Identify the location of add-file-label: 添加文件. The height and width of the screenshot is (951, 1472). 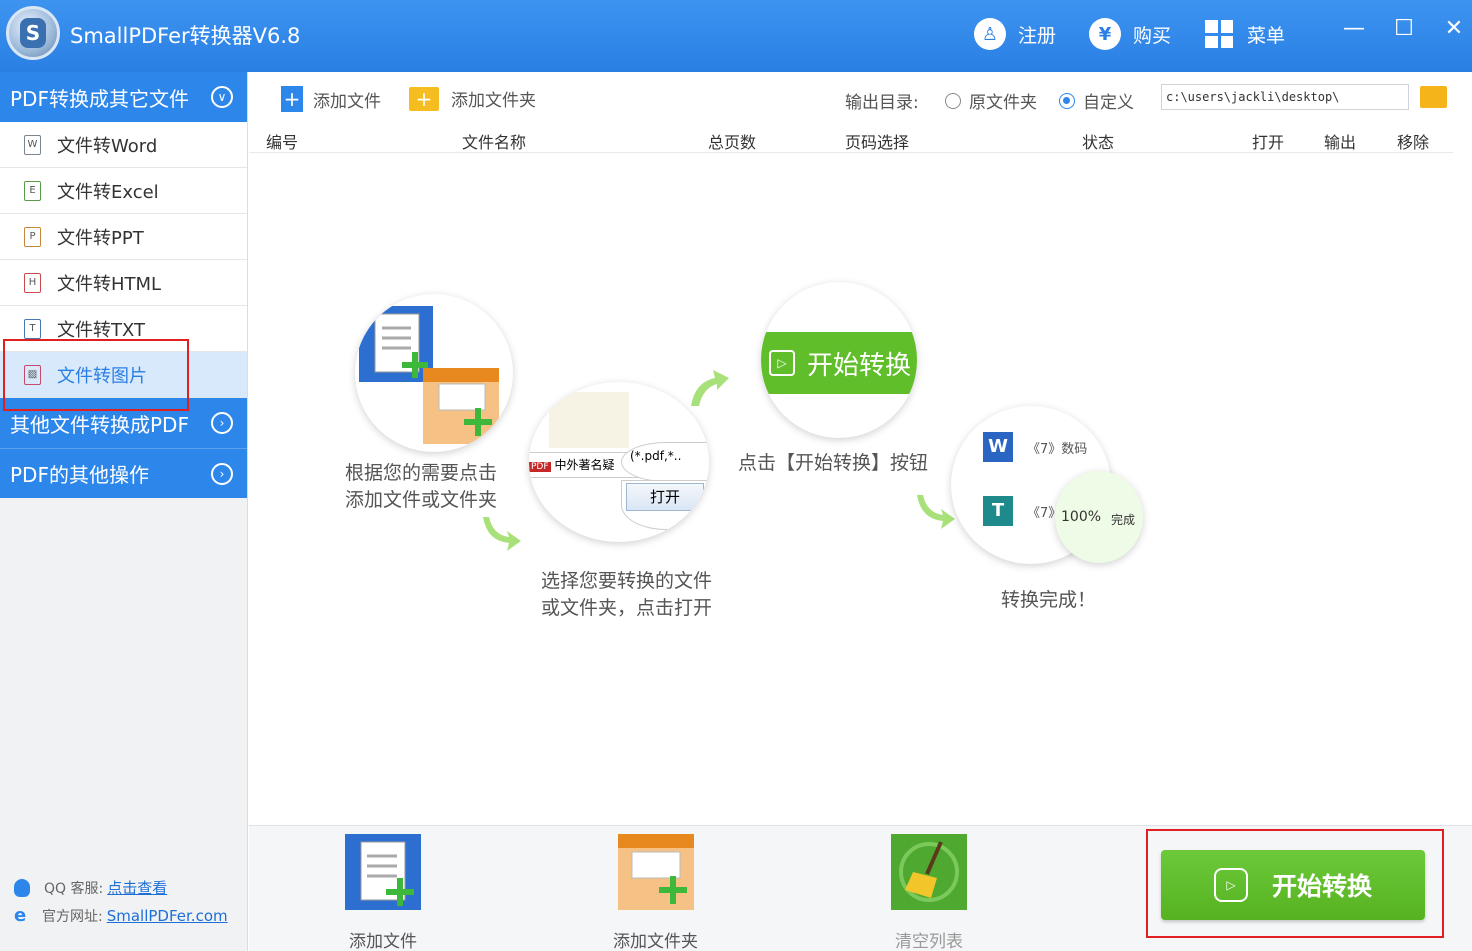
(347, 101).